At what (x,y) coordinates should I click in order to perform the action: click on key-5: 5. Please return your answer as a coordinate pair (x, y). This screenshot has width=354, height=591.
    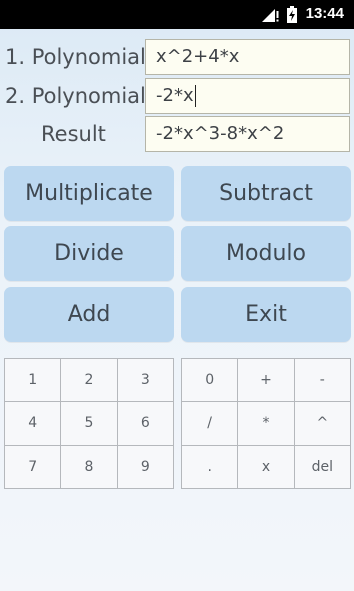
    Looking at the image, I should click on (89, 424).